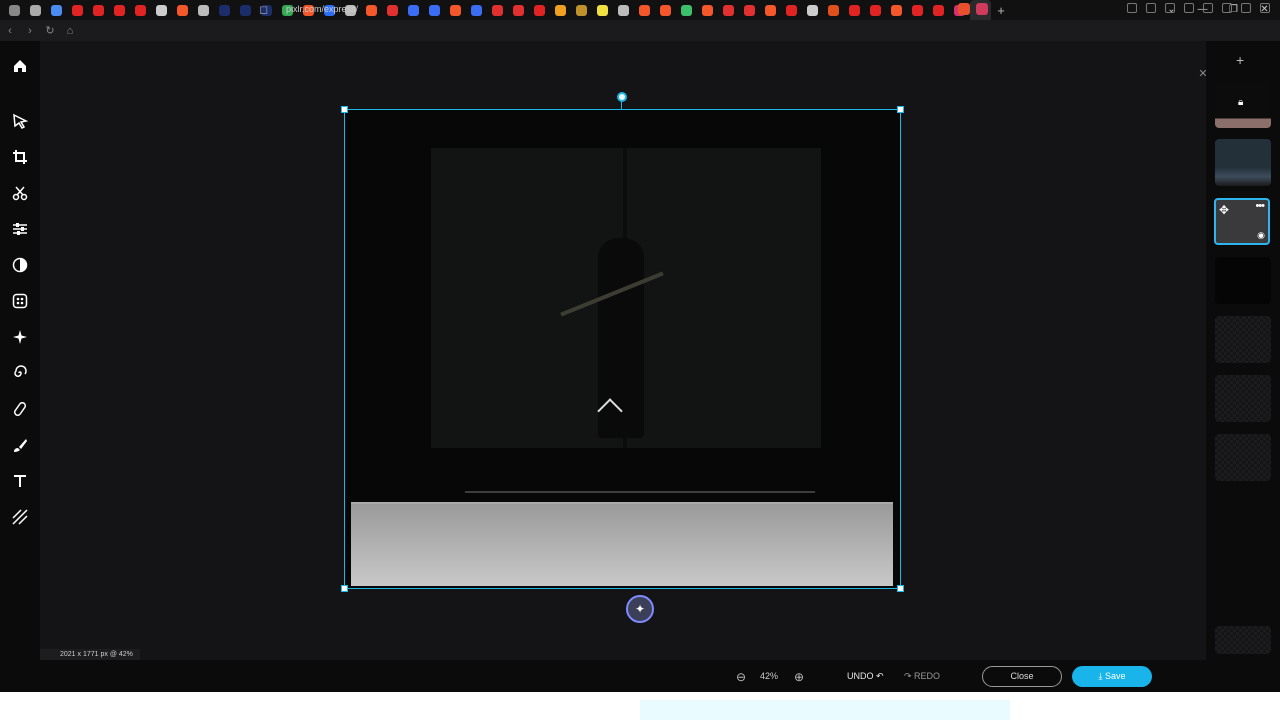  What do you see at coordinates (1242, 221) in the screenshot?
I see `layer-thumb-selected: ✥ ••• ◉` at bounding box center [1242, 221].